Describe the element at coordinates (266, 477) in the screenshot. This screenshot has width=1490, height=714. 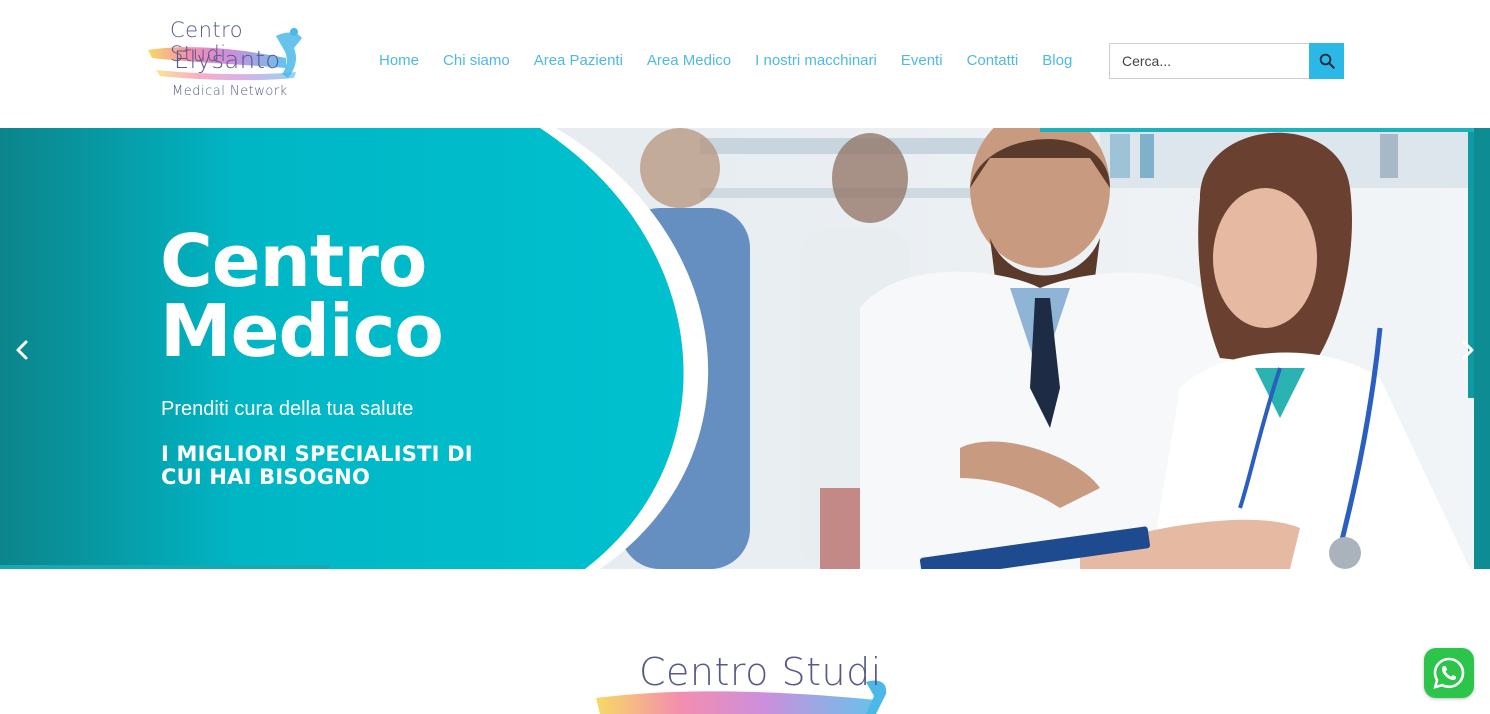
I see `hero-tagline-line-2: CUI HAI BISOGNO` at that location.